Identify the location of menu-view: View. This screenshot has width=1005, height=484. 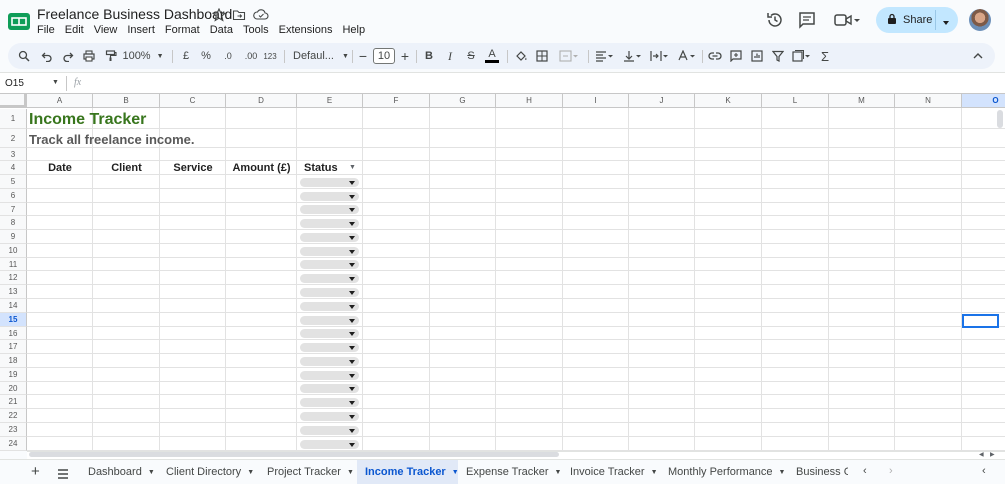
(106, 30).